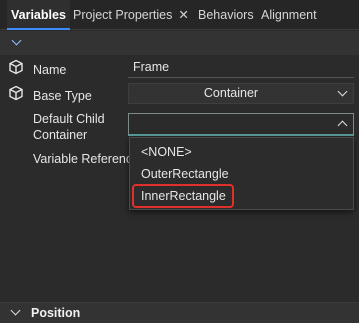 This screenshot has width=359, height=323. What do you see at coordinates (50, 70) in the screenshot?
I see `name-label: Name` at bounding box center [50, 70].